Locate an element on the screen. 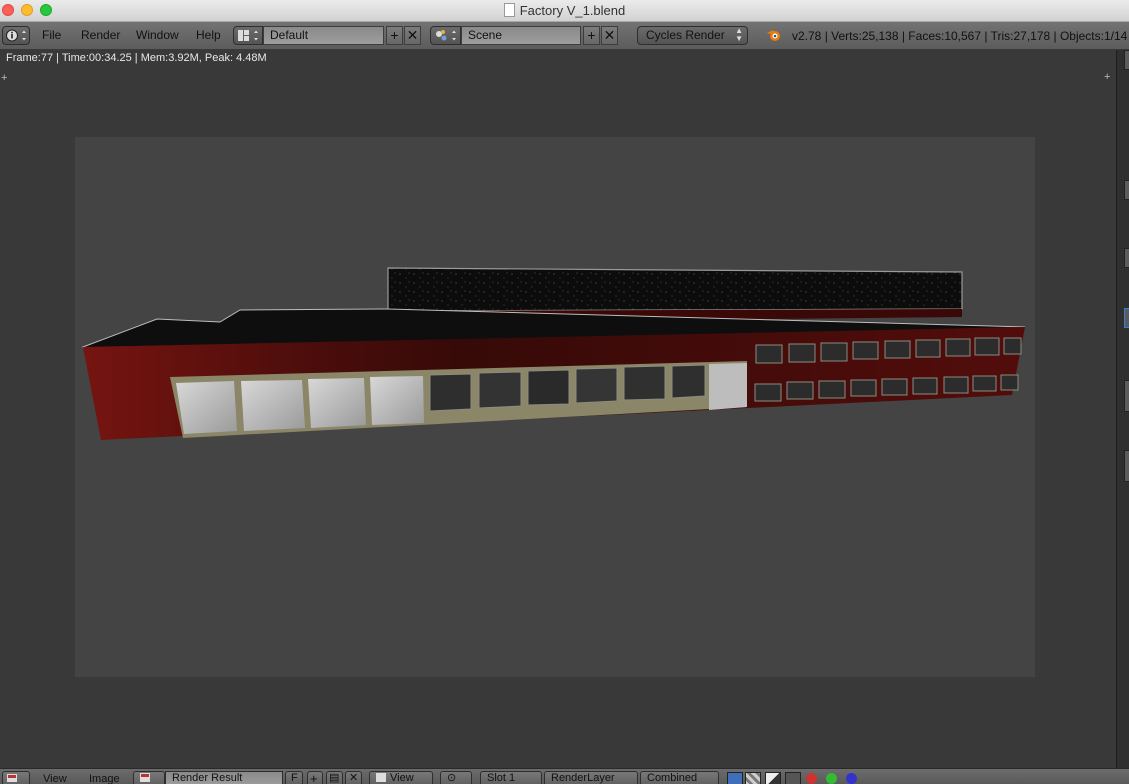  menu-file: File is located at coordinates (51, 35).